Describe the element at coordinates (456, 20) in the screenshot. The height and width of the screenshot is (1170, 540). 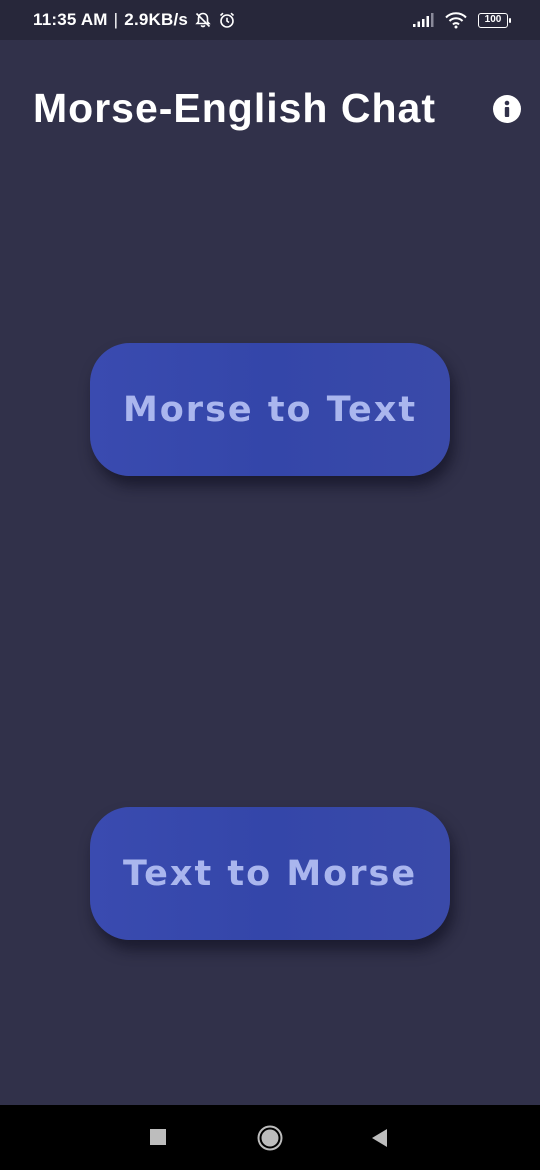
I see `wifi-icon` at that location.